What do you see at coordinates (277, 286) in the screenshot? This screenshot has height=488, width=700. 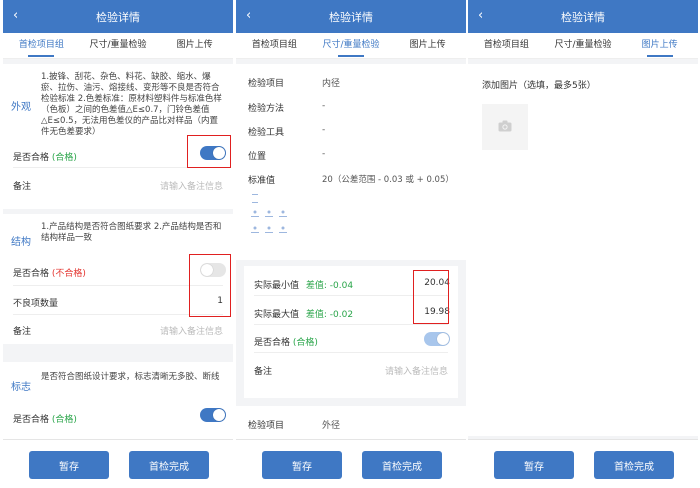 I see `min-label: 实际最小值` at bounding box center [277, 286].